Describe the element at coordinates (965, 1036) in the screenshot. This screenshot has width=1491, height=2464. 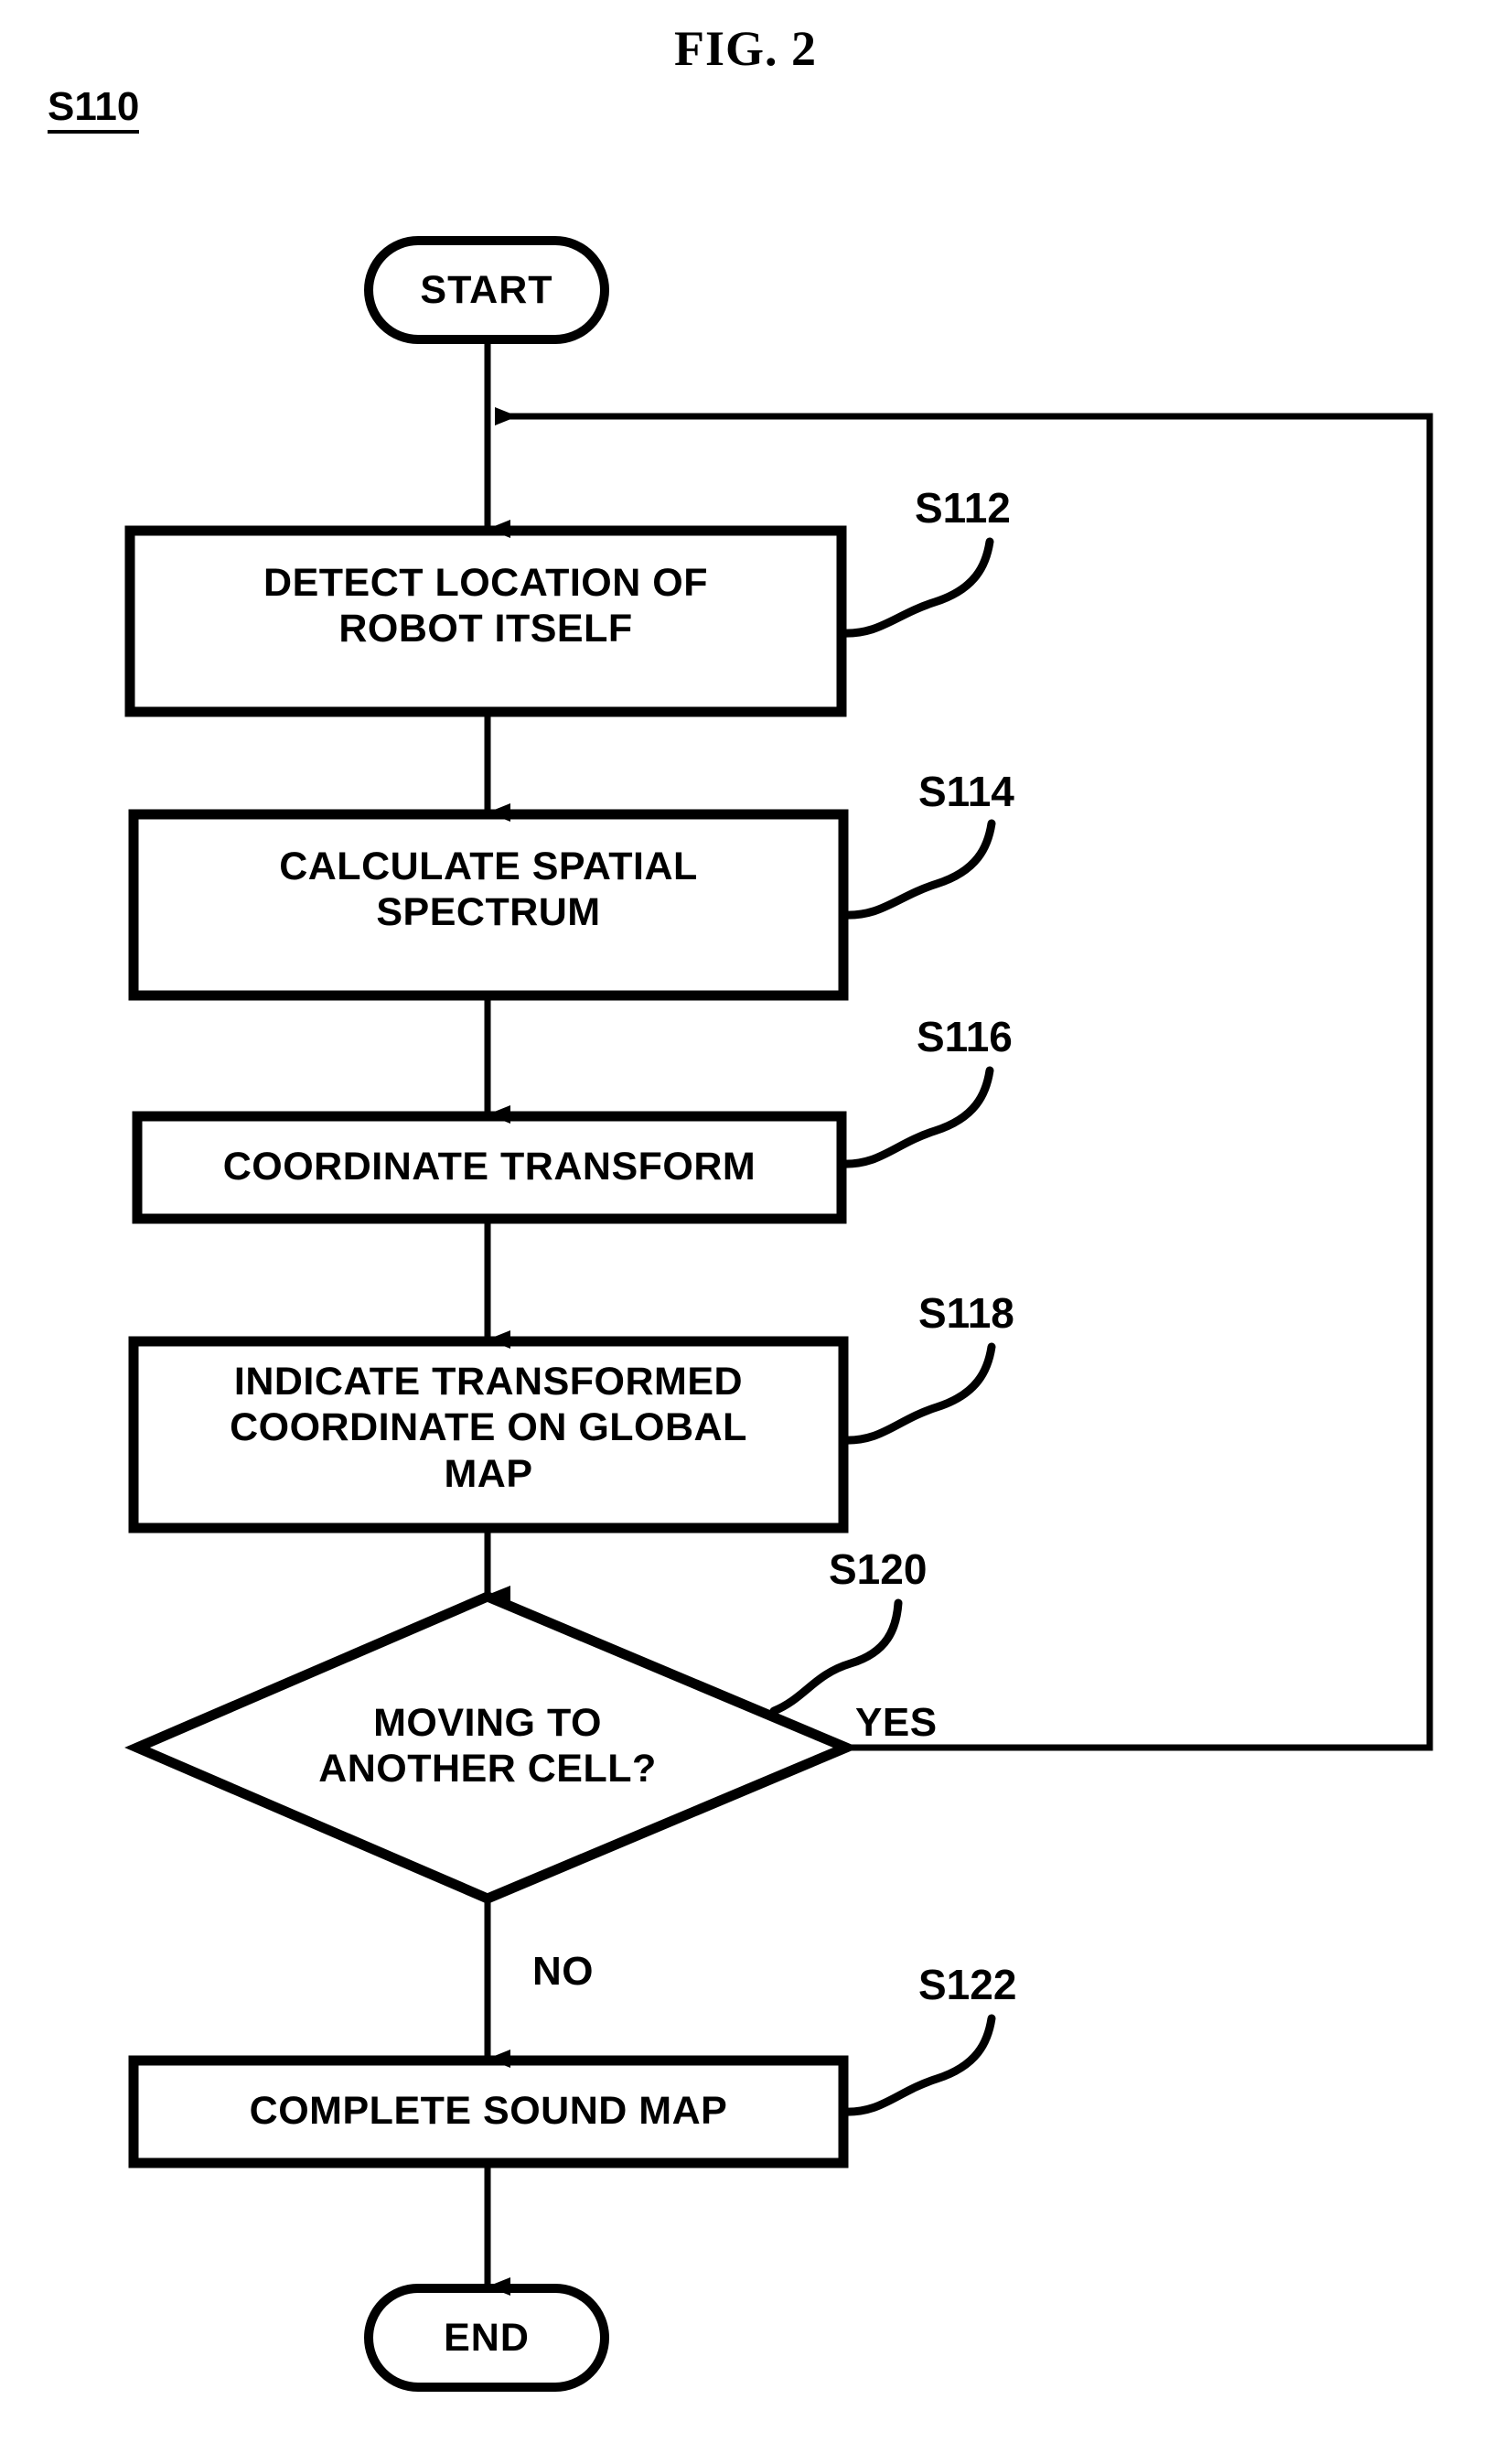
I see `reference-label-s116: S116` at that location.